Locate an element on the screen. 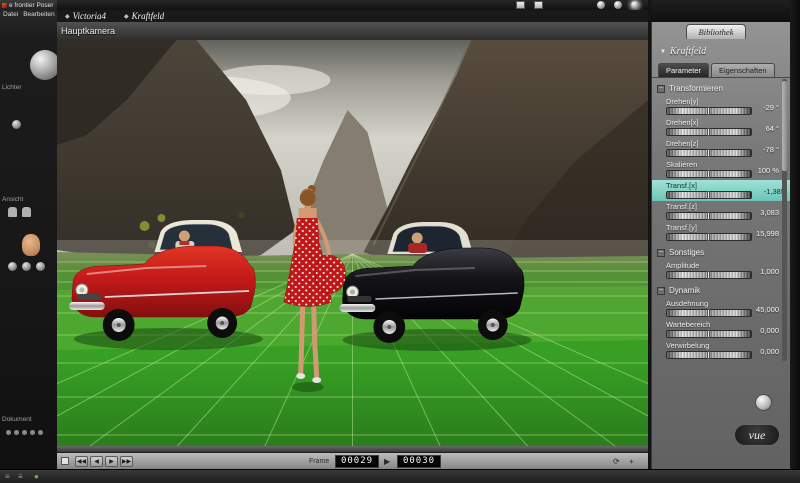 The image size is (800, 483). panel-title-row: ▼ Kraftfeld is located at coordinates (683, 51).